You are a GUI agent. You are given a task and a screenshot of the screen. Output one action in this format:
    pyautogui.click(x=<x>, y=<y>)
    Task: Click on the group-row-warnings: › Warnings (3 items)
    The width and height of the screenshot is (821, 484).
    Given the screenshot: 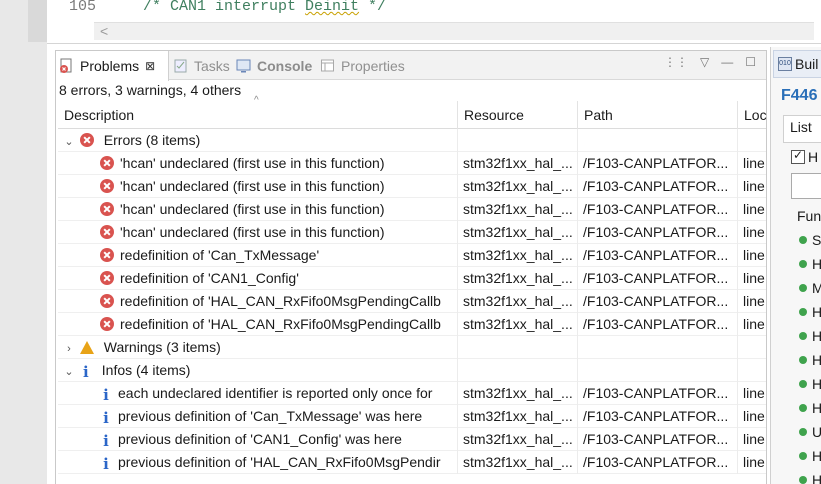 What is the action you would take?
    pyautogui.click(x=412, y=347)
    